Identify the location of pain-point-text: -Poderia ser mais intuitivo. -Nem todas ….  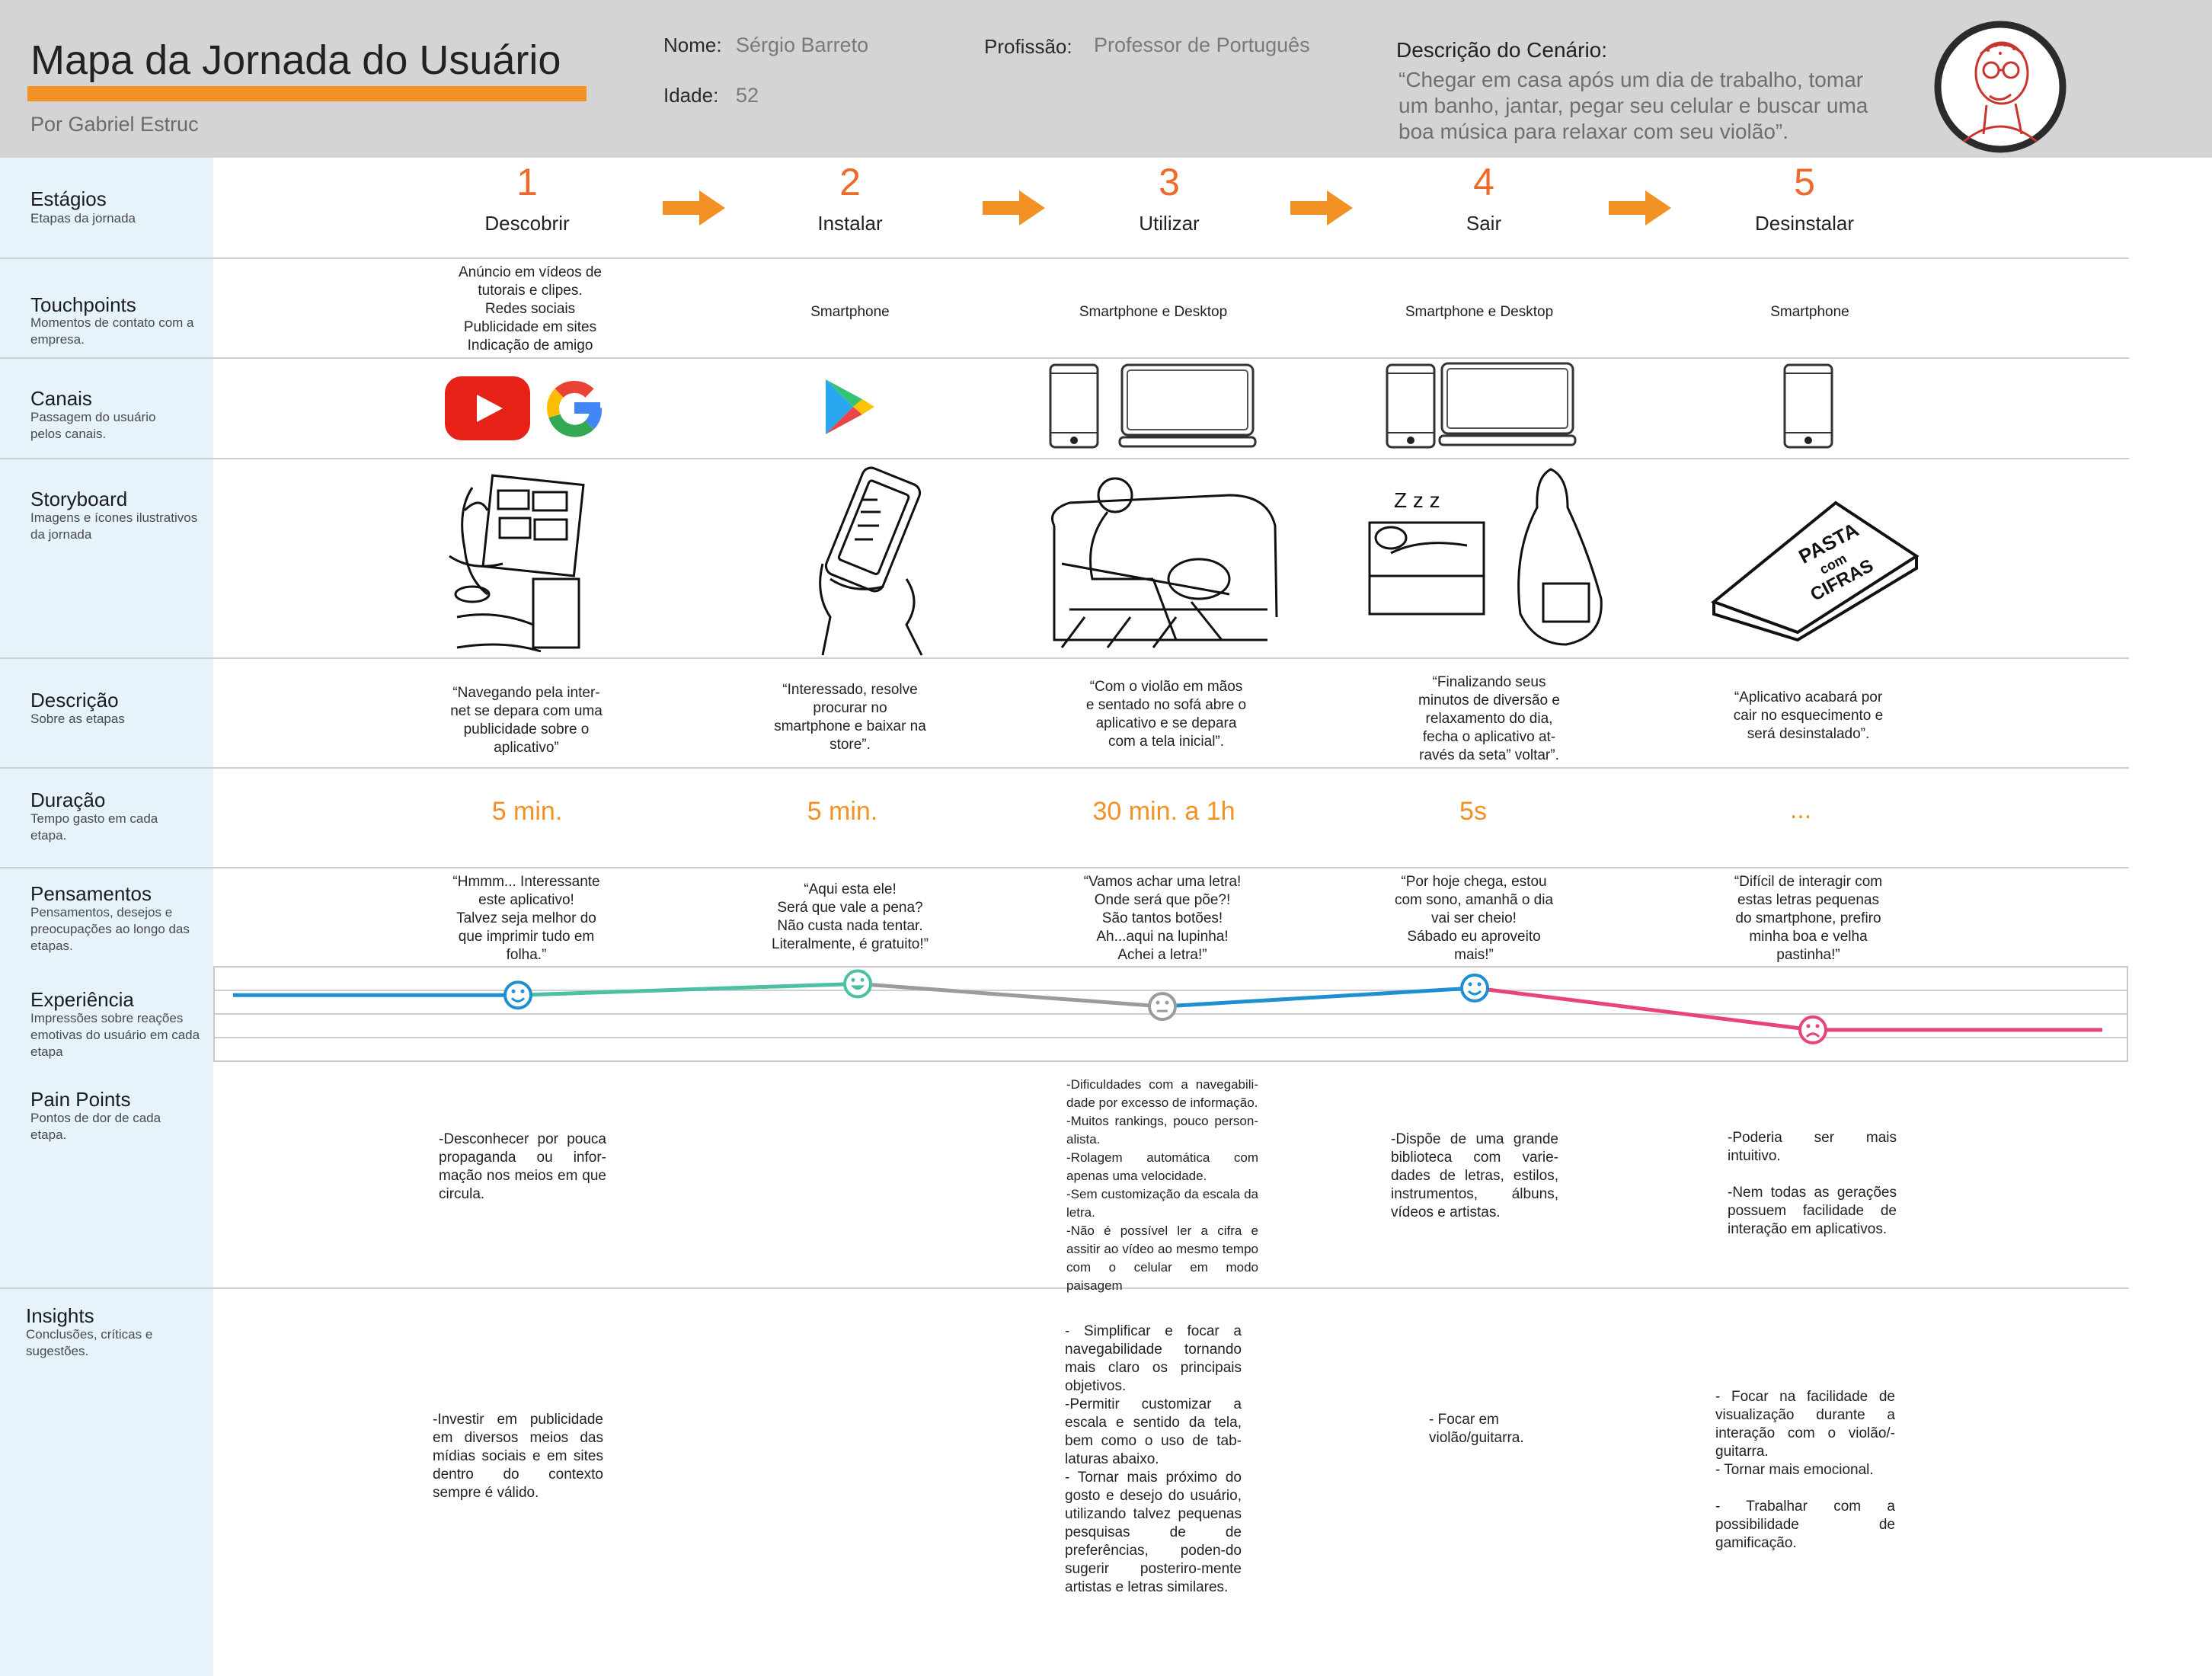
(1812, 1183).